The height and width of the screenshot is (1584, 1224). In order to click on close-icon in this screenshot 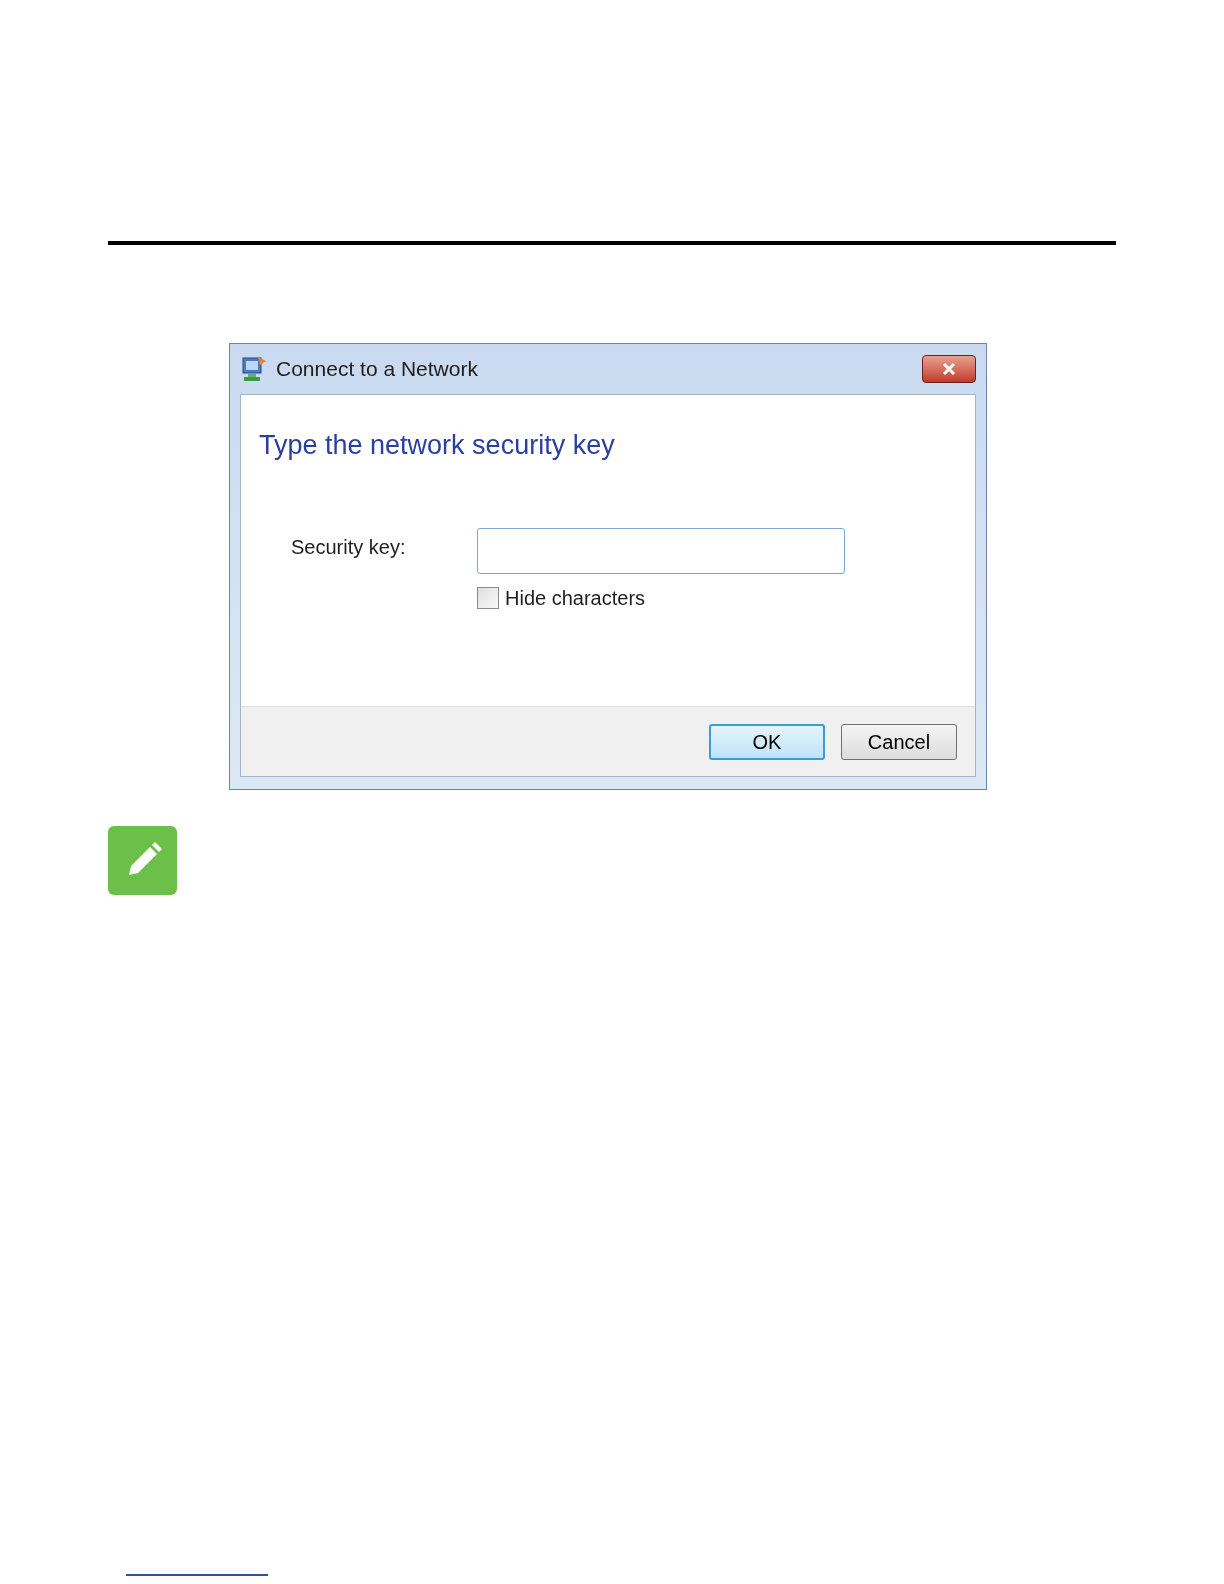, I will do `click(949, 369)`.